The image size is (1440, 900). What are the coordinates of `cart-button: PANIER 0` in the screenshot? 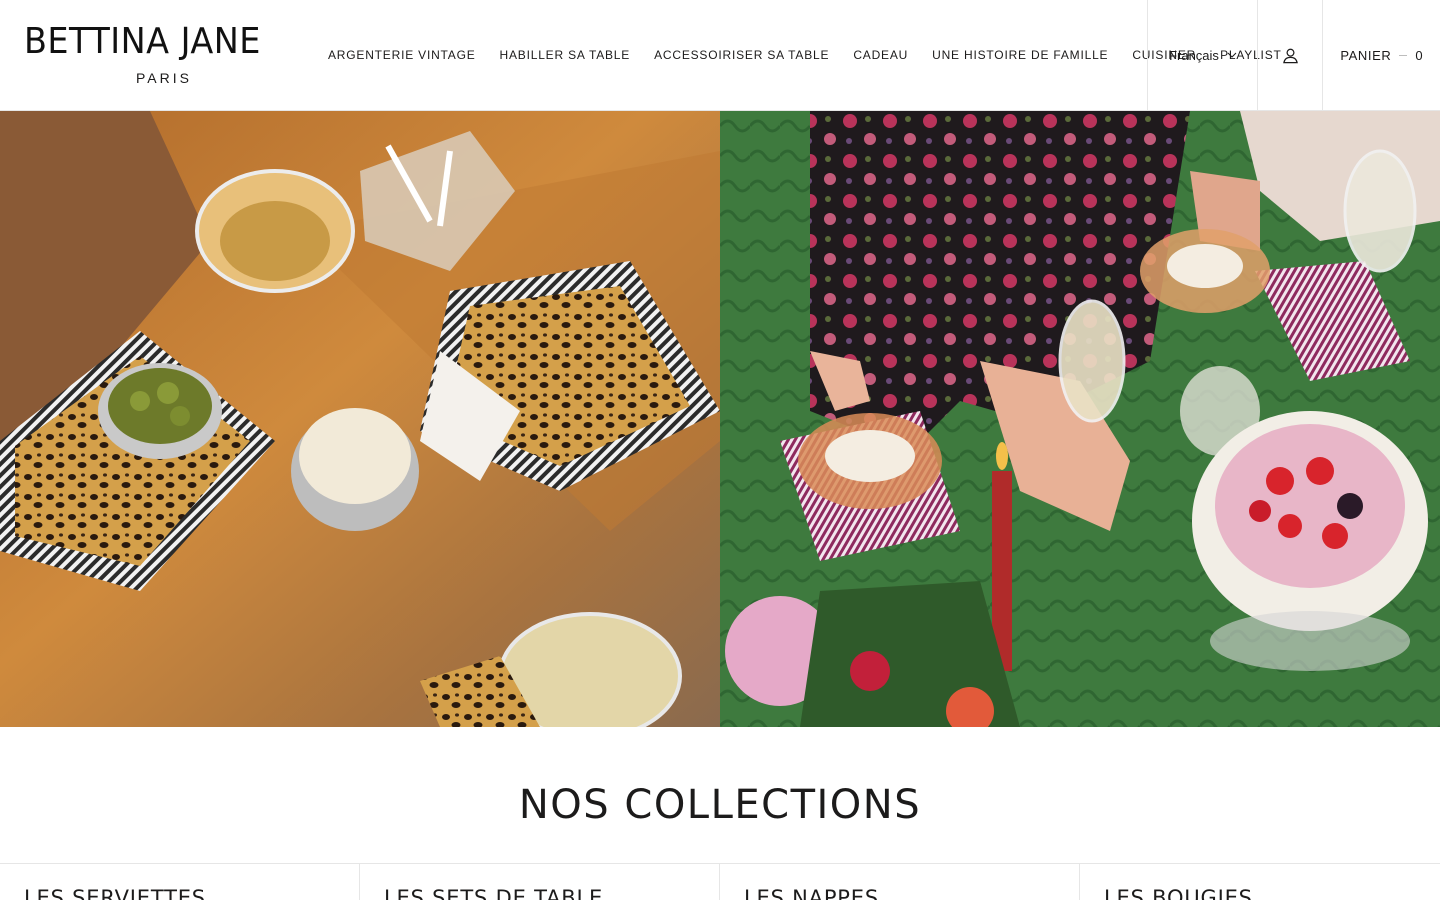 It's located at (1381, 55).